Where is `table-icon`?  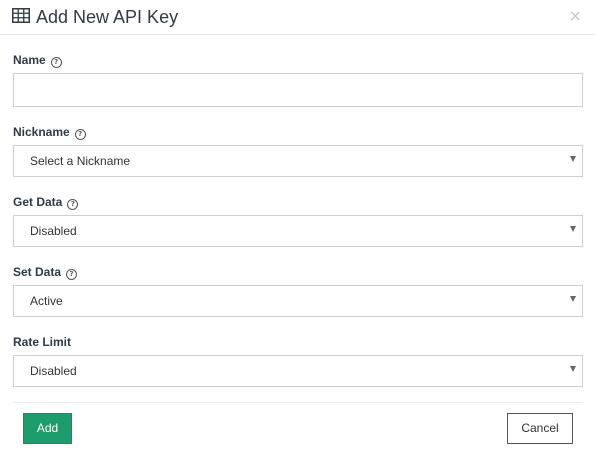 table-icon is located at coordinates (21, 15).